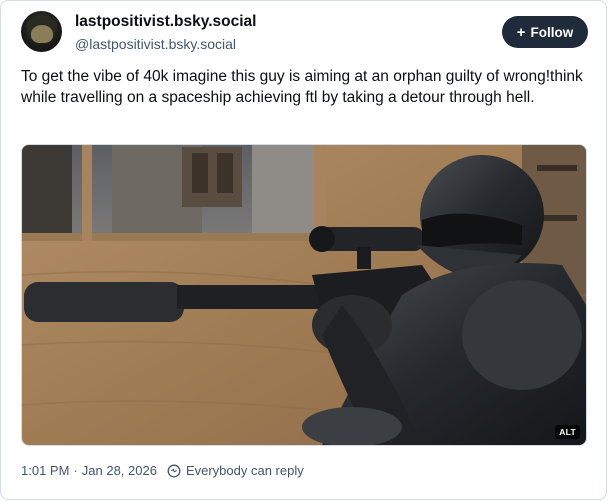 Image resolution: width=609 pixels, height=502 pixels. Describe the element at coordinates (567, 432) in the screenshot. I see `alt-text-badge: ALT` at that location.